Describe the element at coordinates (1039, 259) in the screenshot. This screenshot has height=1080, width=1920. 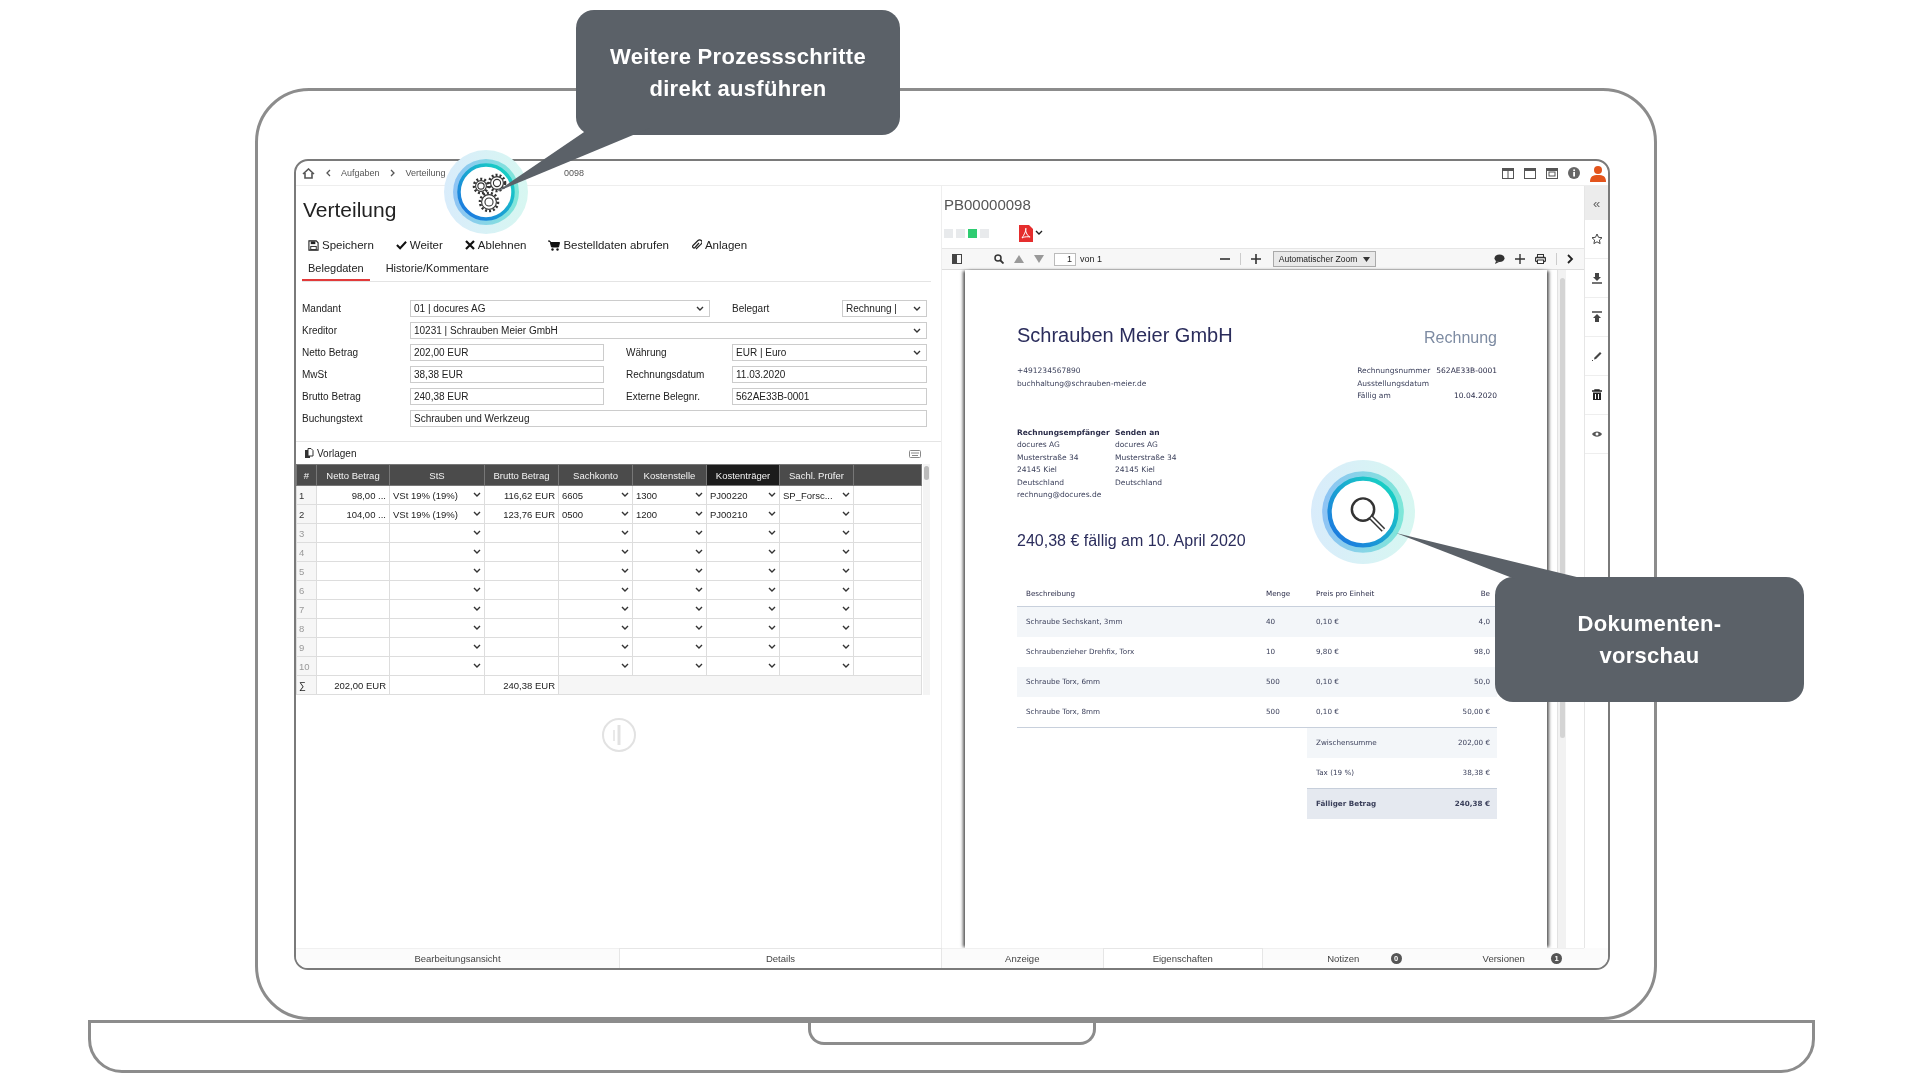
I see `next-page-icon` at that location.